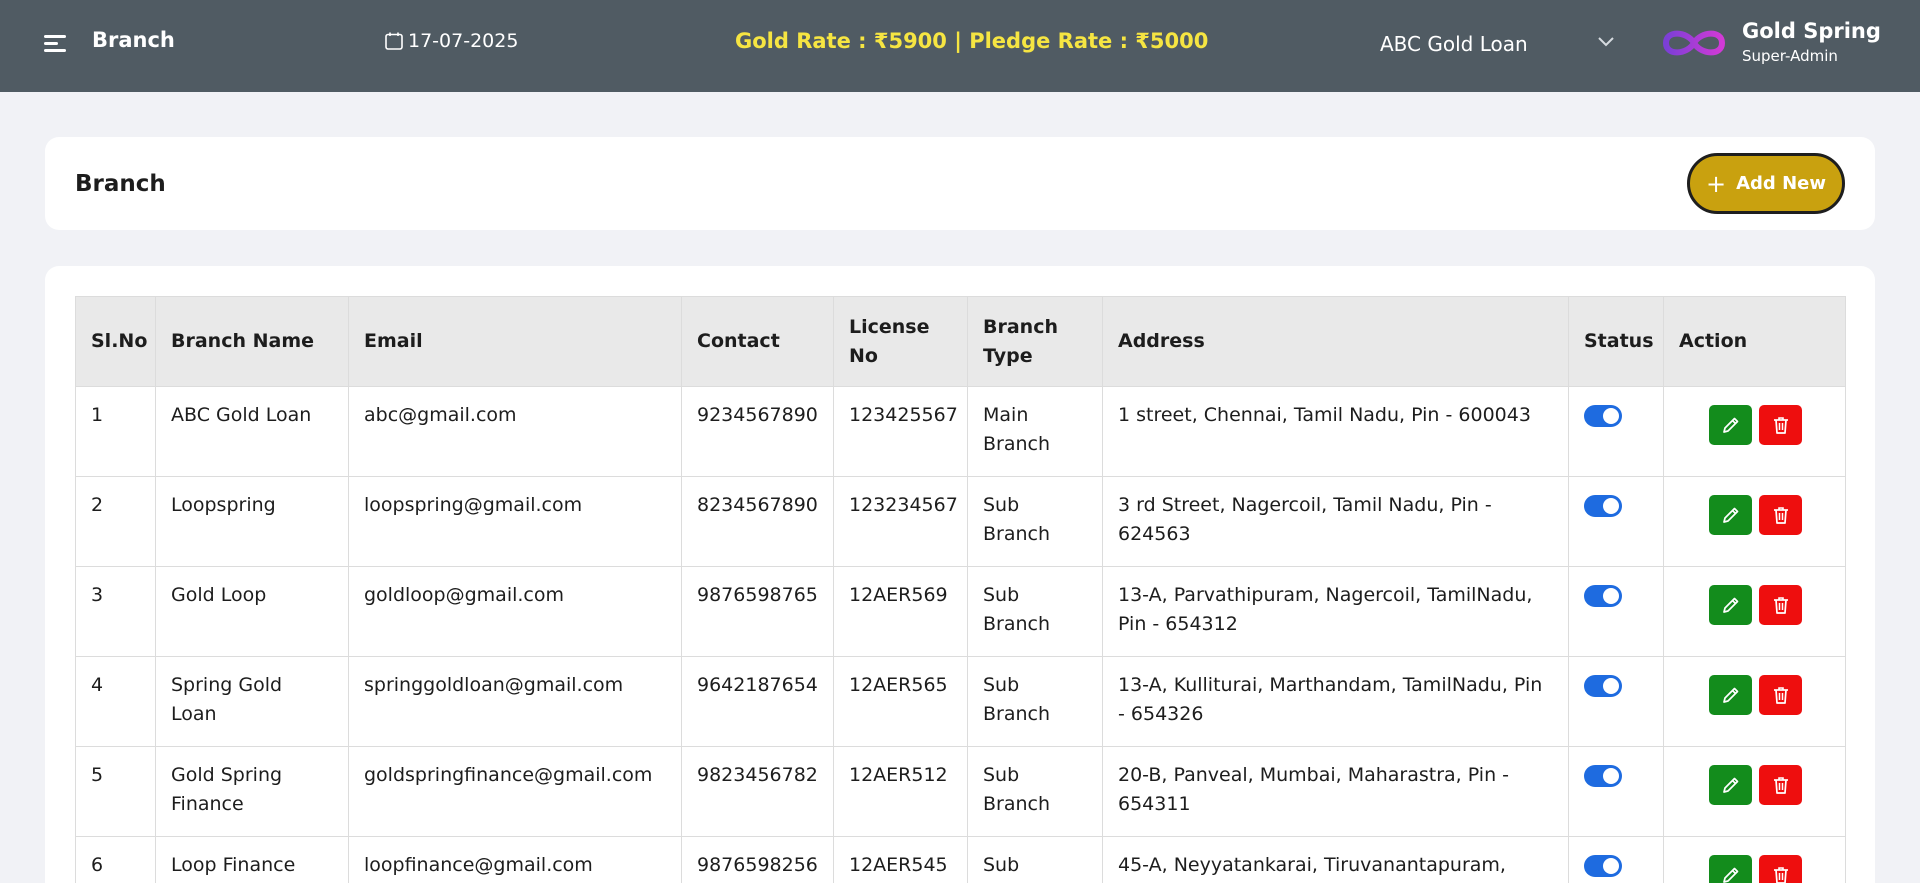 Image resolution: width=1920 pixels, height=883 pixels. I want to click on add-new-button: + Add New, so click(1766, 183).